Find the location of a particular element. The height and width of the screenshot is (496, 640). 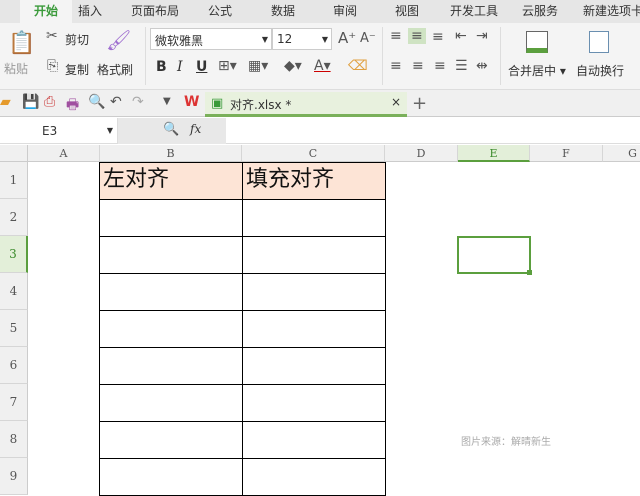

indent-icon: ⇥ is located at coordinates (482, 36).